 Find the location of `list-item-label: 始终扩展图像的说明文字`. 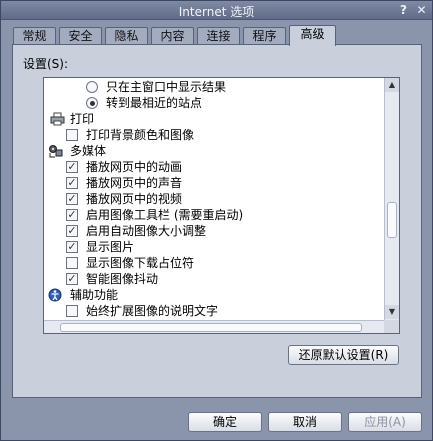

list-item-label: 始终扩展图像的说明文字 is located at coordinates (152, 311).